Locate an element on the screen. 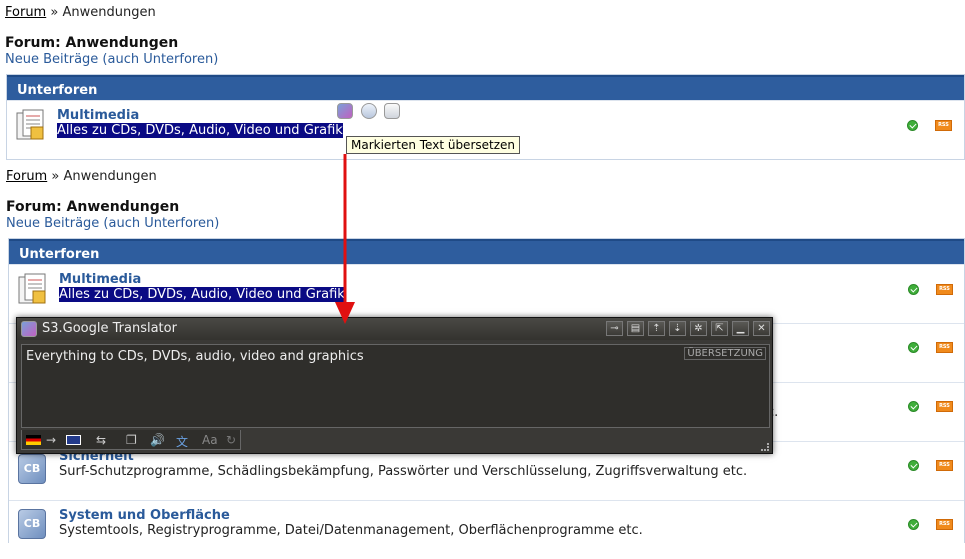 This screenshot has height=559, width=965. copy-icon: ❐ is located at coordinates (131, 440).